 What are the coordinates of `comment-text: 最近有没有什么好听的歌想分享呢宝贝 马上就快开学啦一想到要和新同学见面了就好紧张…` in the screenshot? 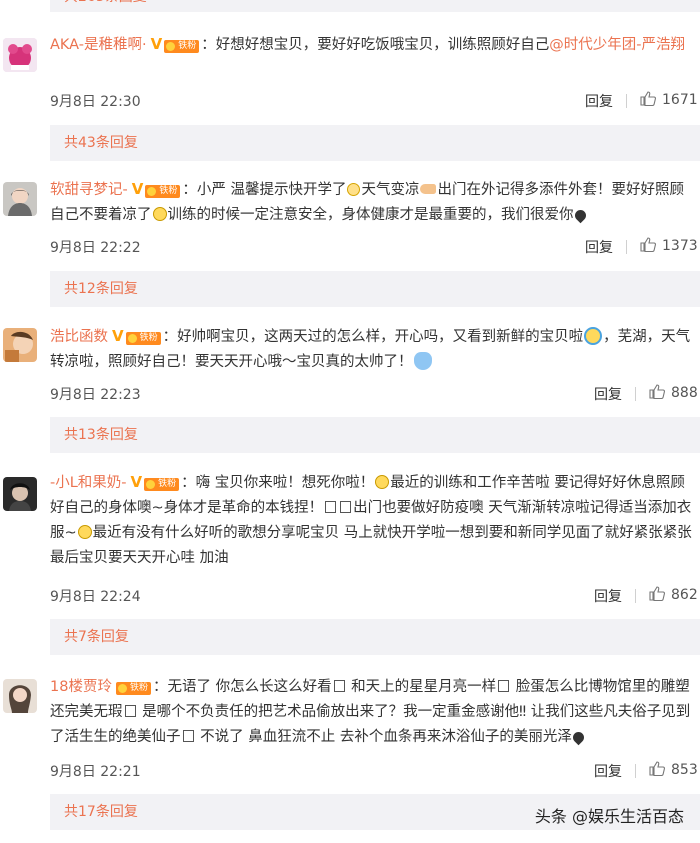 It's located at (371, 545).